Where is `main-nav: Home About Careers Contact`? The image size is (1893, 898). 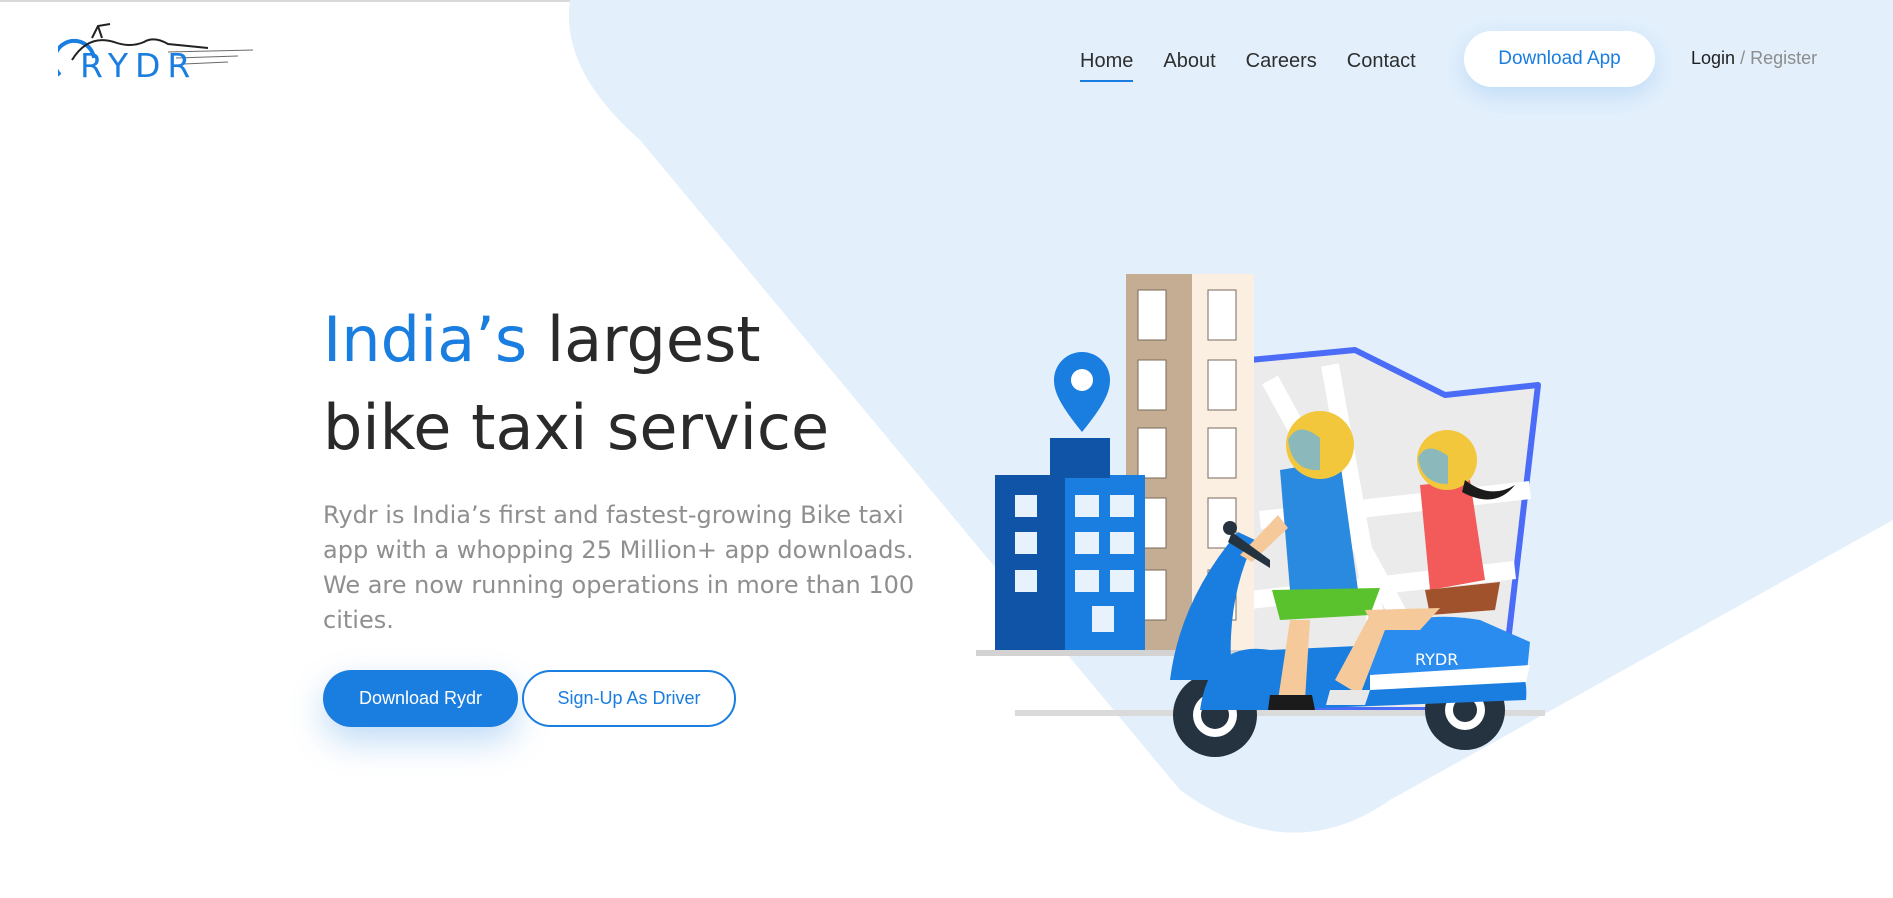 main-nav: Home About Careers Contact is located at coordinates (1263, 64).